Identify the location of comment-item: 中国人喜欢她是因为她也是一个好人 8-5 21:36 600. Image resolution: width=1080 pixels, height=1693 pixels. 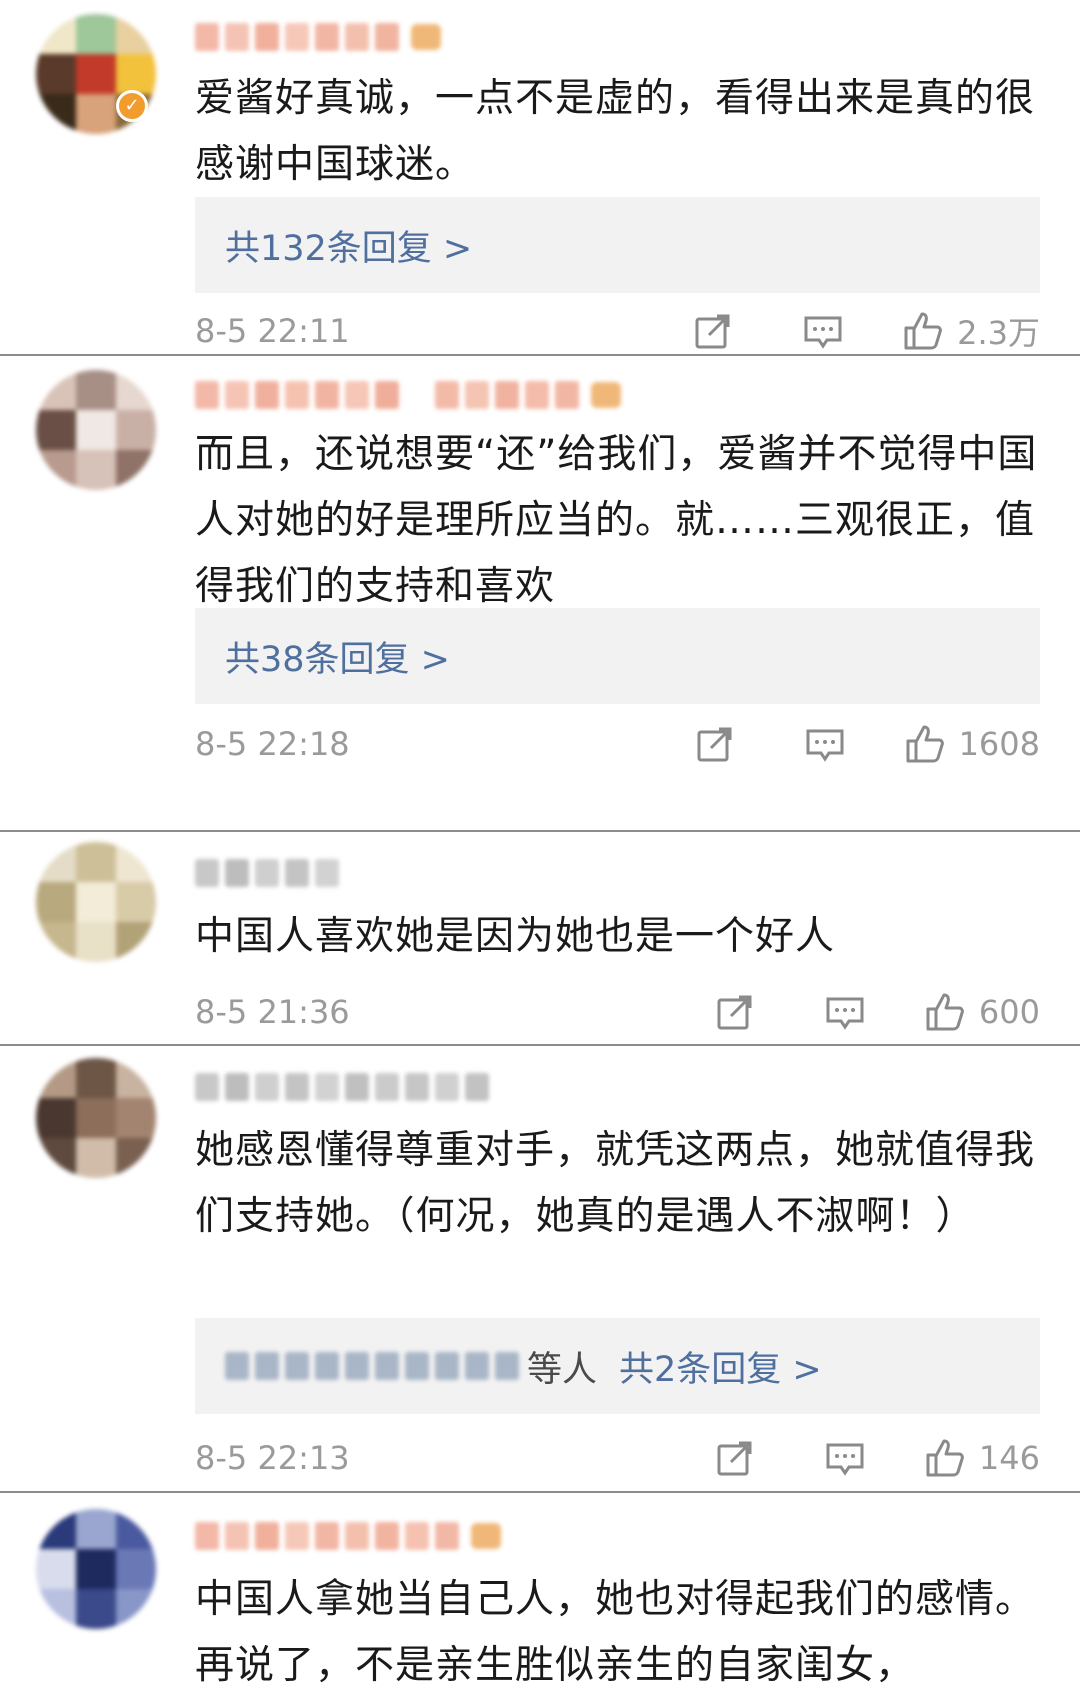
(540, 938).